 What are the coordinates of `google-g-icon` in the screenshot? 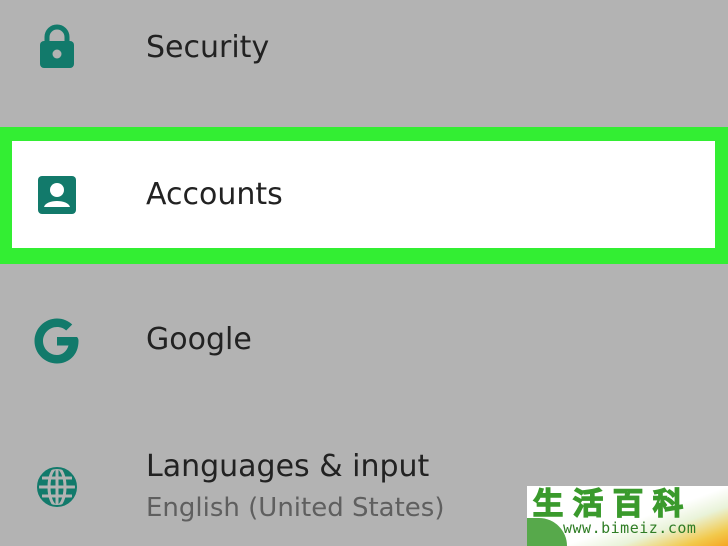 It's located at (57, 341).